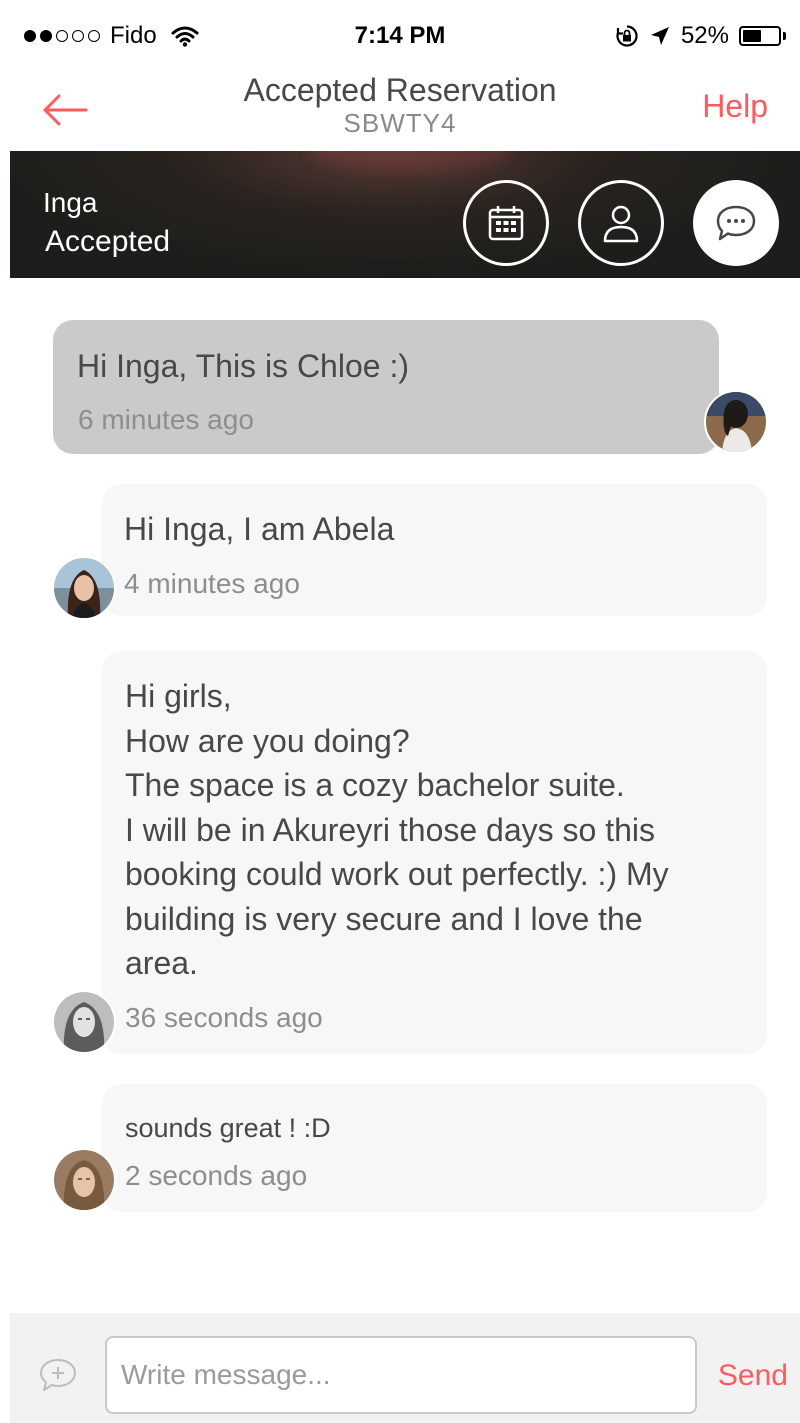  I want to click on calendar-button, so click(506, 223).